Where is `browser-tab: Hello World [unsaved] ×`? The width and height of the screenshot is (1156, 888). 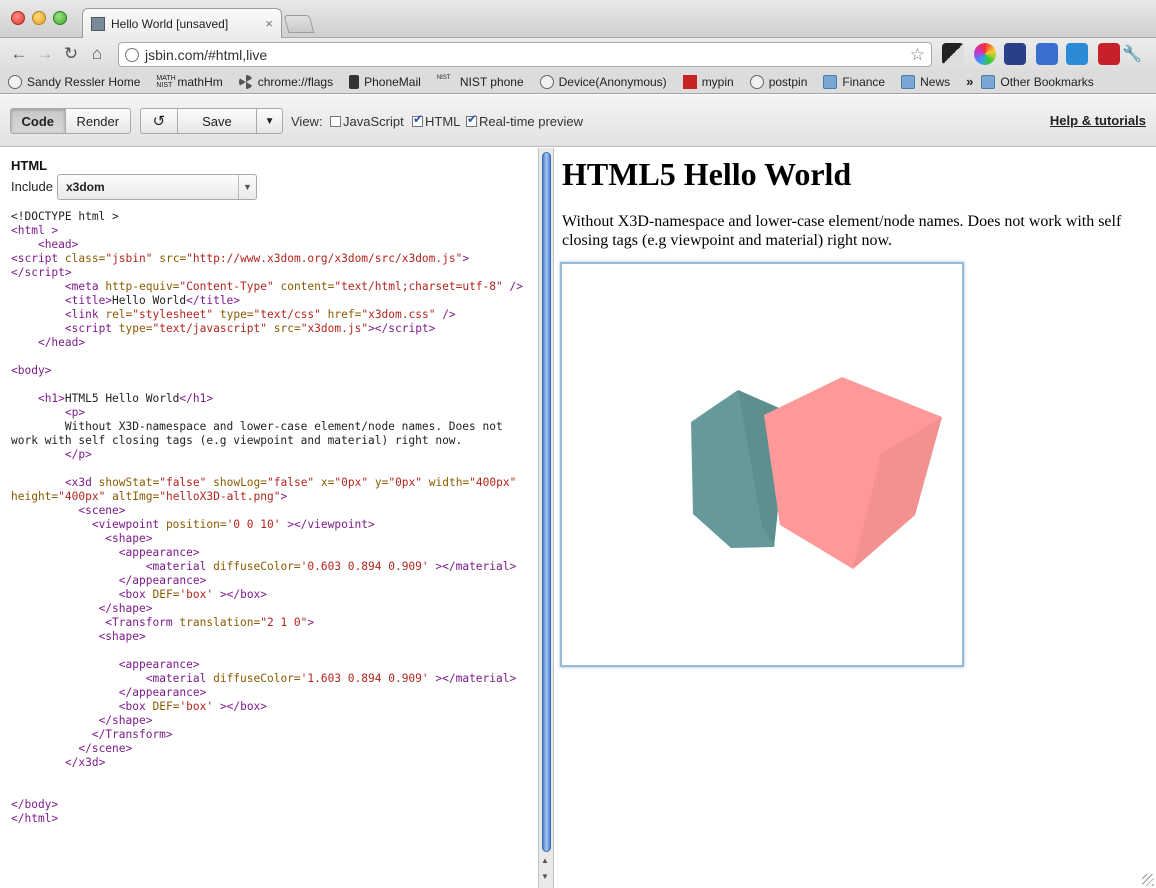
browser-tab: Hello World [unsaved] × is located at coordinates (182, 23).